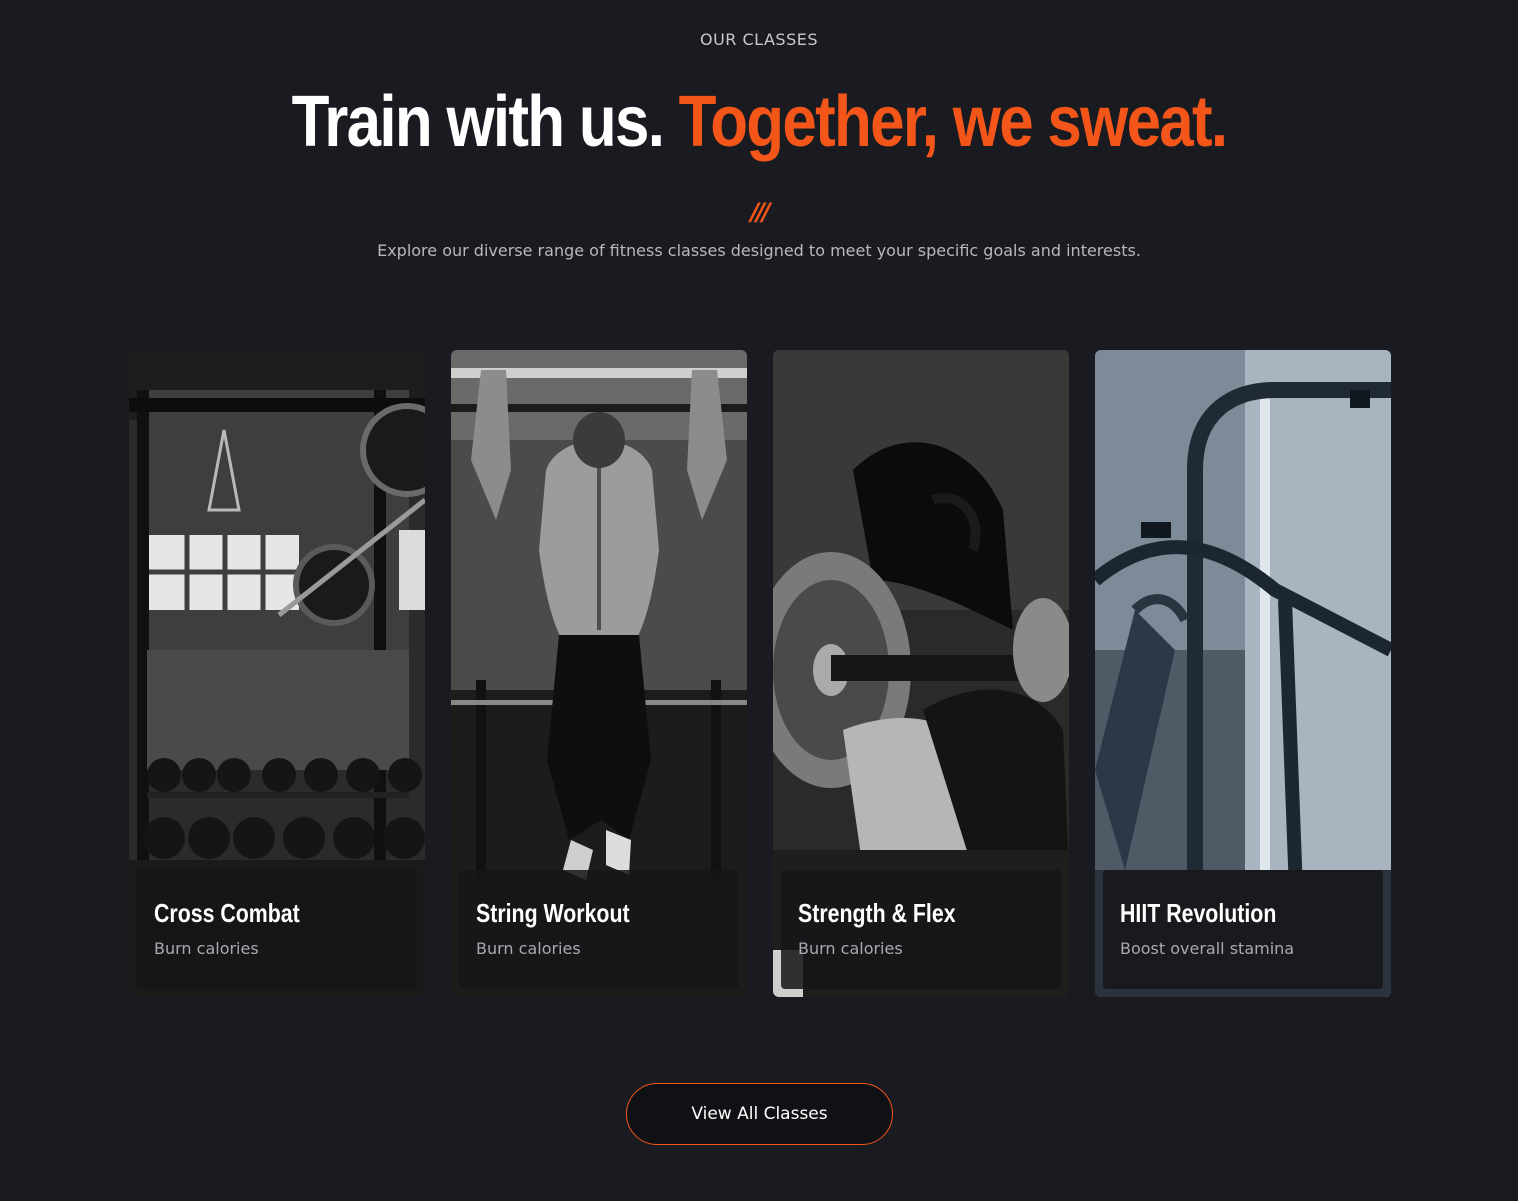 Image resolution: width=1518 pixels, height=1201 pixels. I want to click on headline-white: Train with us., so click(478, 122).